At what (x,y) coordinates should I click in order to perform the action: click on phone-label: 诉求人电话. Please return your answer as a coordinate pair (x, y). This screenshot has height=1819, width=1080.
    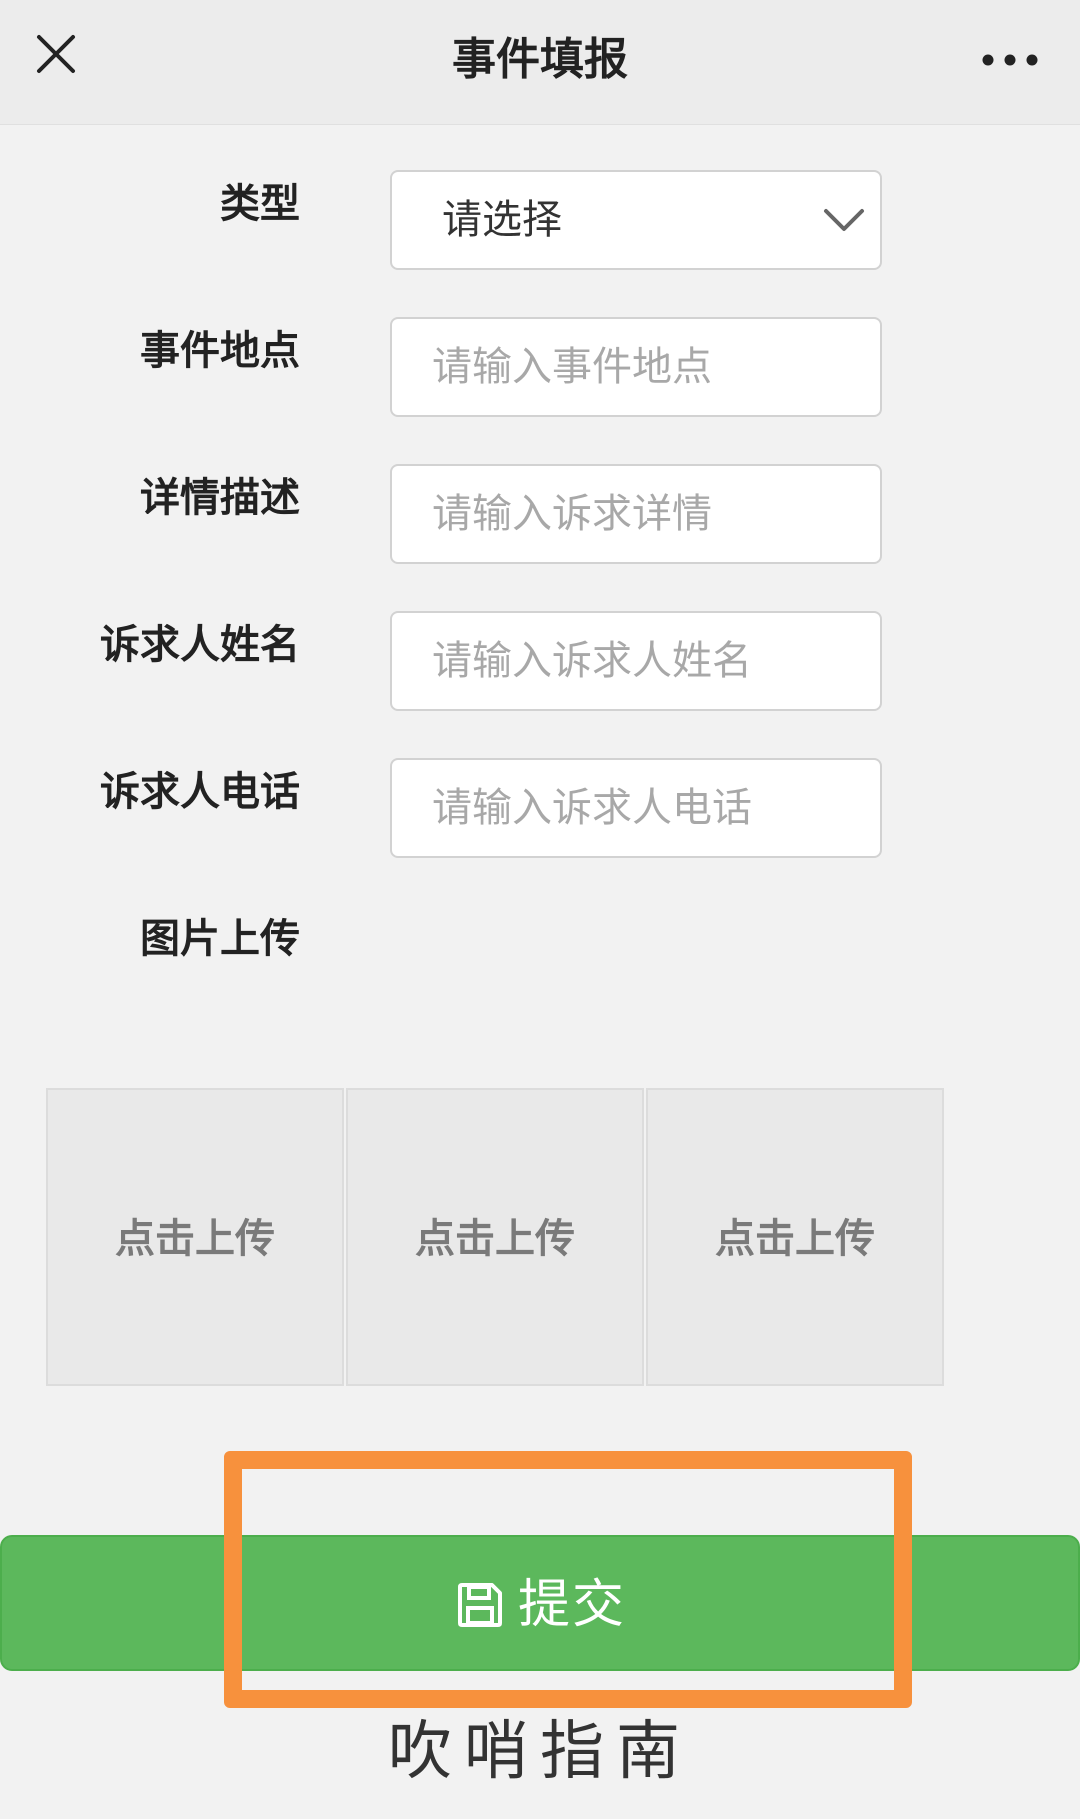
    Looking at the image, I should click on (200, 792).